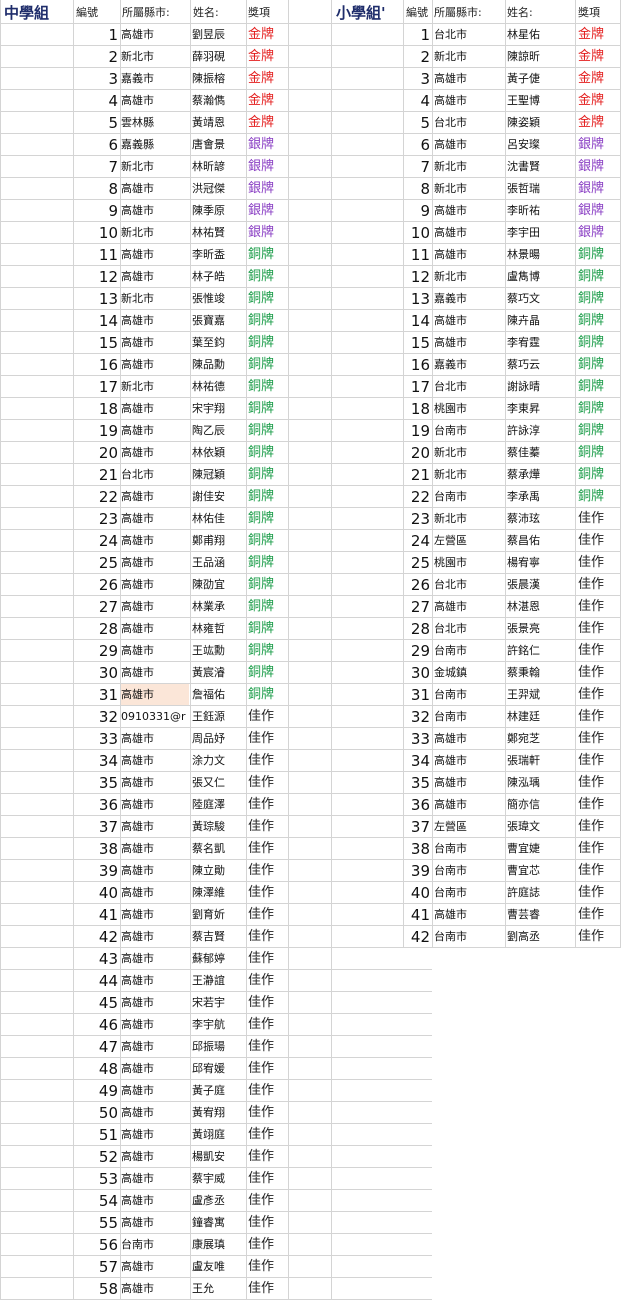  I want to click on name-cell: 陳泓瑀, so click(540, 783).